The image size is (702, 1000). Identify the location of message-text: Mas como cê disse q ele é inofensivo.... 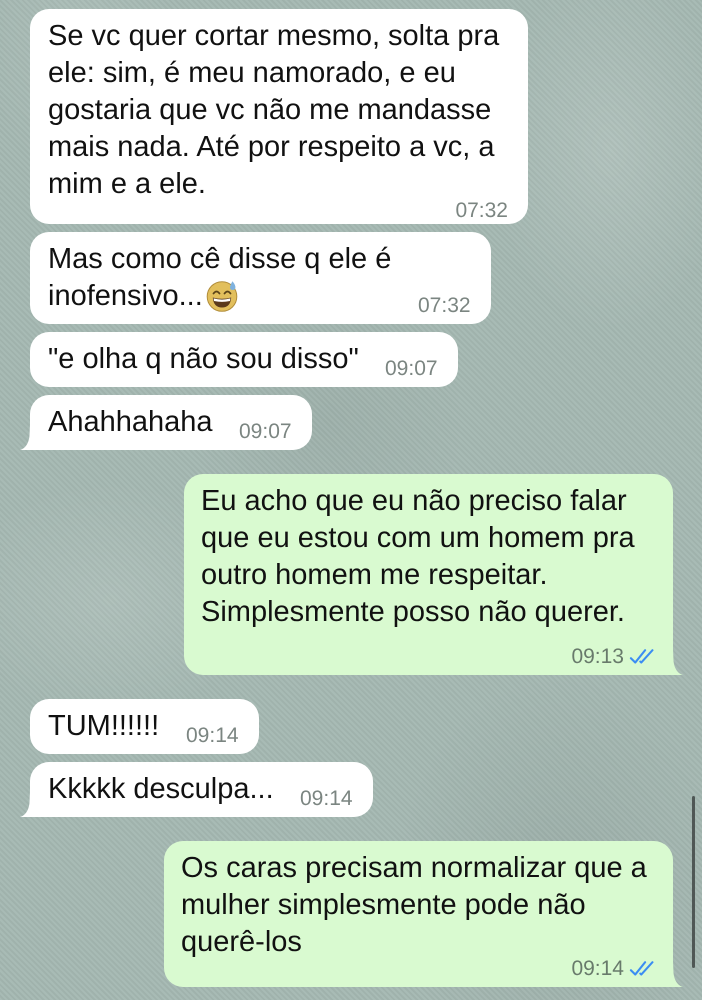
(220, 277).